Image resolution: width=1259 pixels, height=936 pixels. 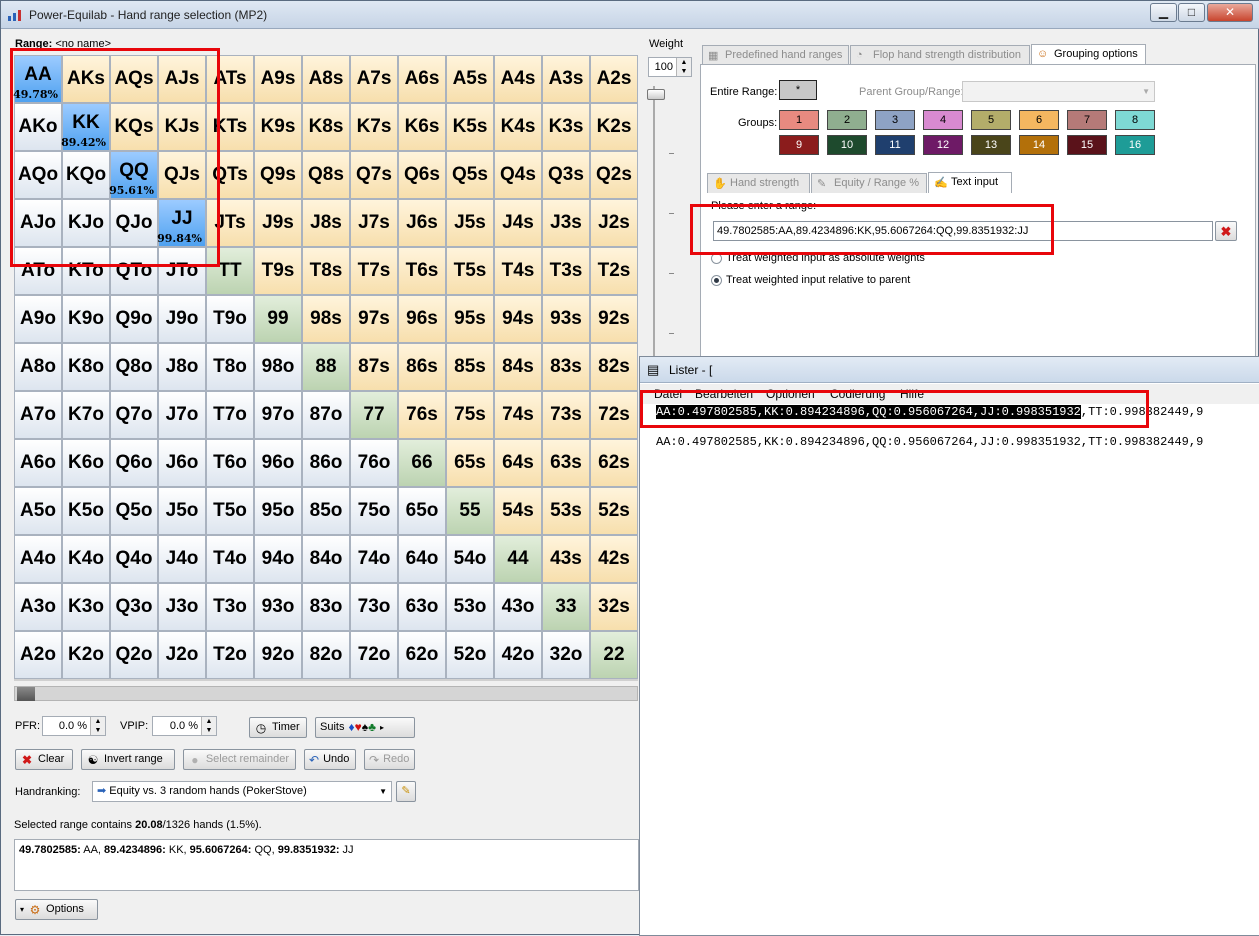 I want to click on group-button-6: 6, so click(x=1039, y=120).